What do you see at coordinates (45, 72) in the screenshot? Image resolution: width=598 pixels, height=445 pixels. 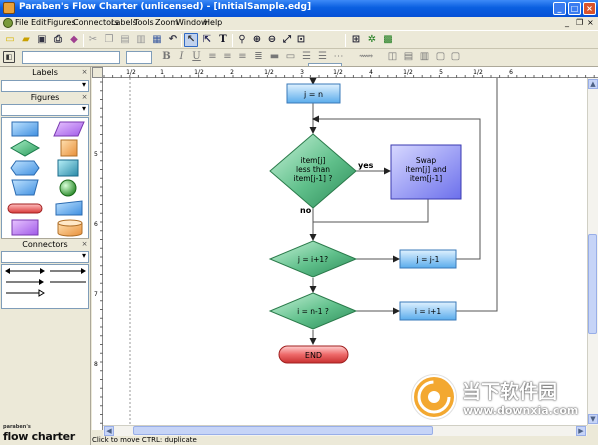 I see `labels-panel-title: Labels` at bounding box center [45, 72].